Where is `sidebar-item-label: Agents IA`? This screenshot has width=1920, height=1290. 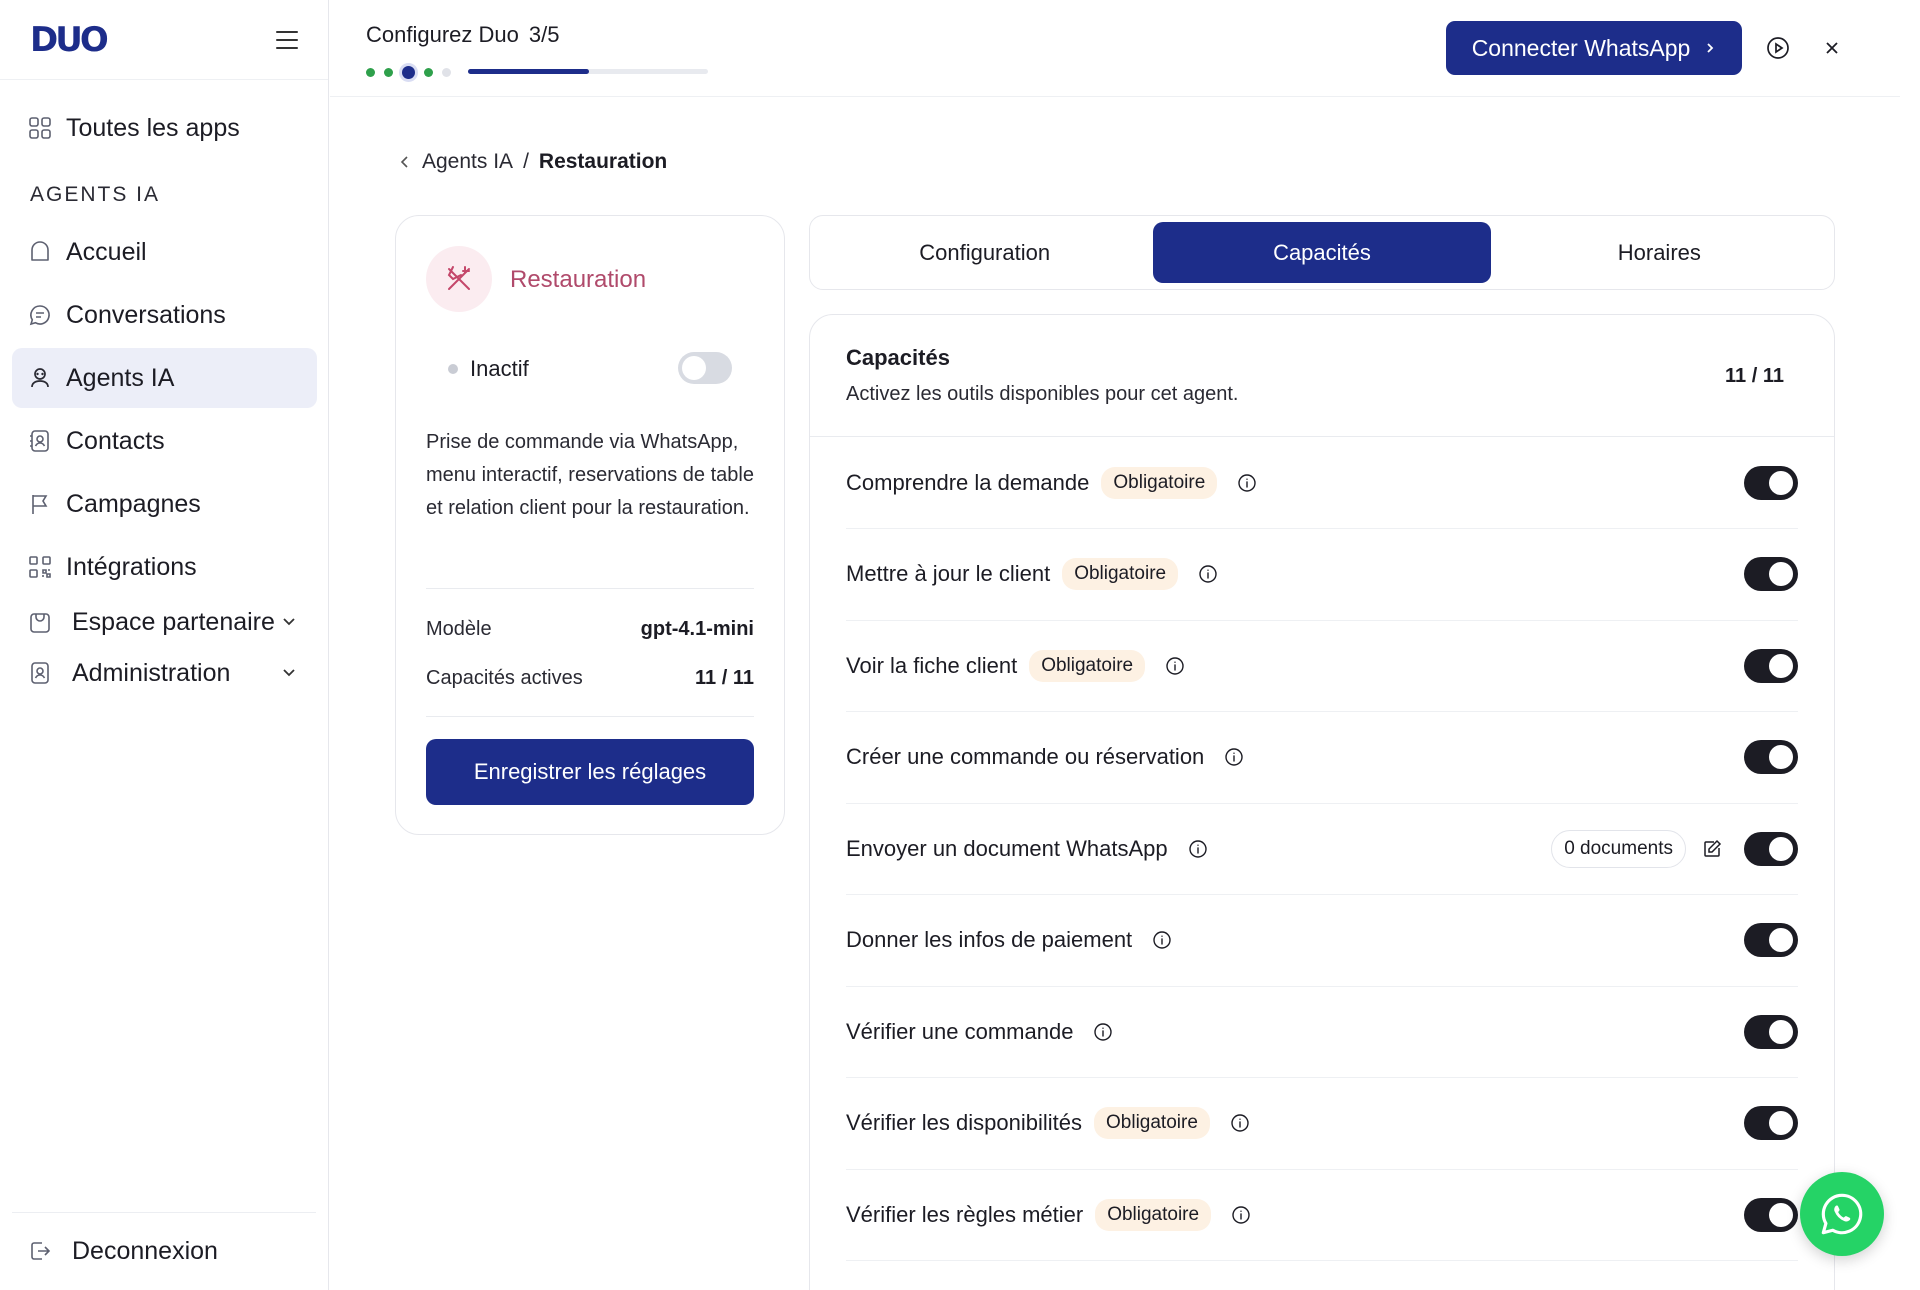 sidebar-item-label: Agents IA is located at coordinates (120, 377).